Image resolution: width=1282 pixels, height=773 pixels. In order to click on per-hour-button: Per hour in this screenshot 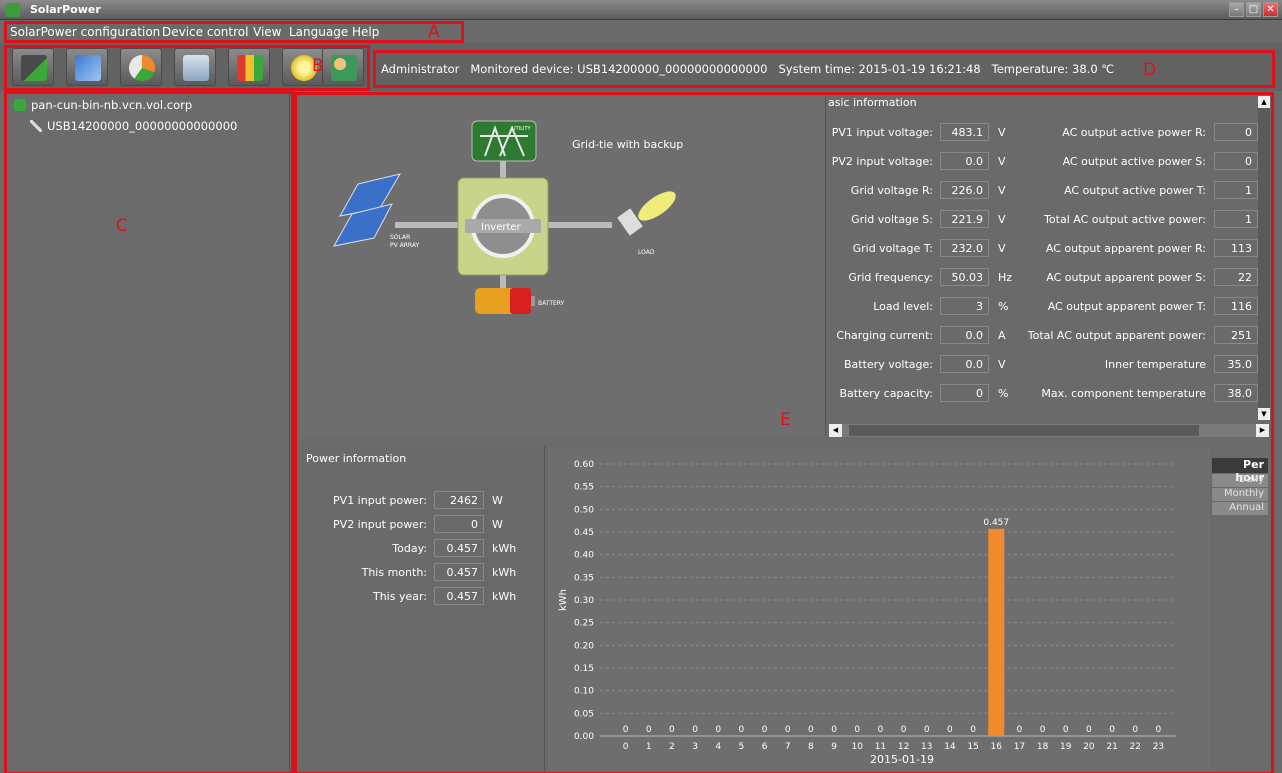, I will do `click(1240, 471)`.